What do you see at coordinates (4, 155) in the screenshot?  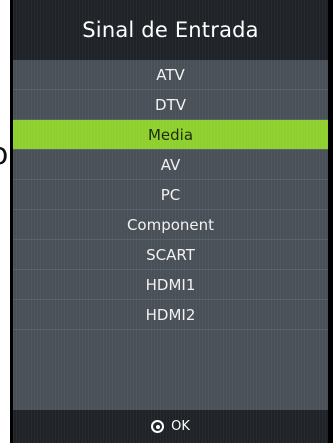 I see `edge-glyph: o` at bounding box center [4, 155].